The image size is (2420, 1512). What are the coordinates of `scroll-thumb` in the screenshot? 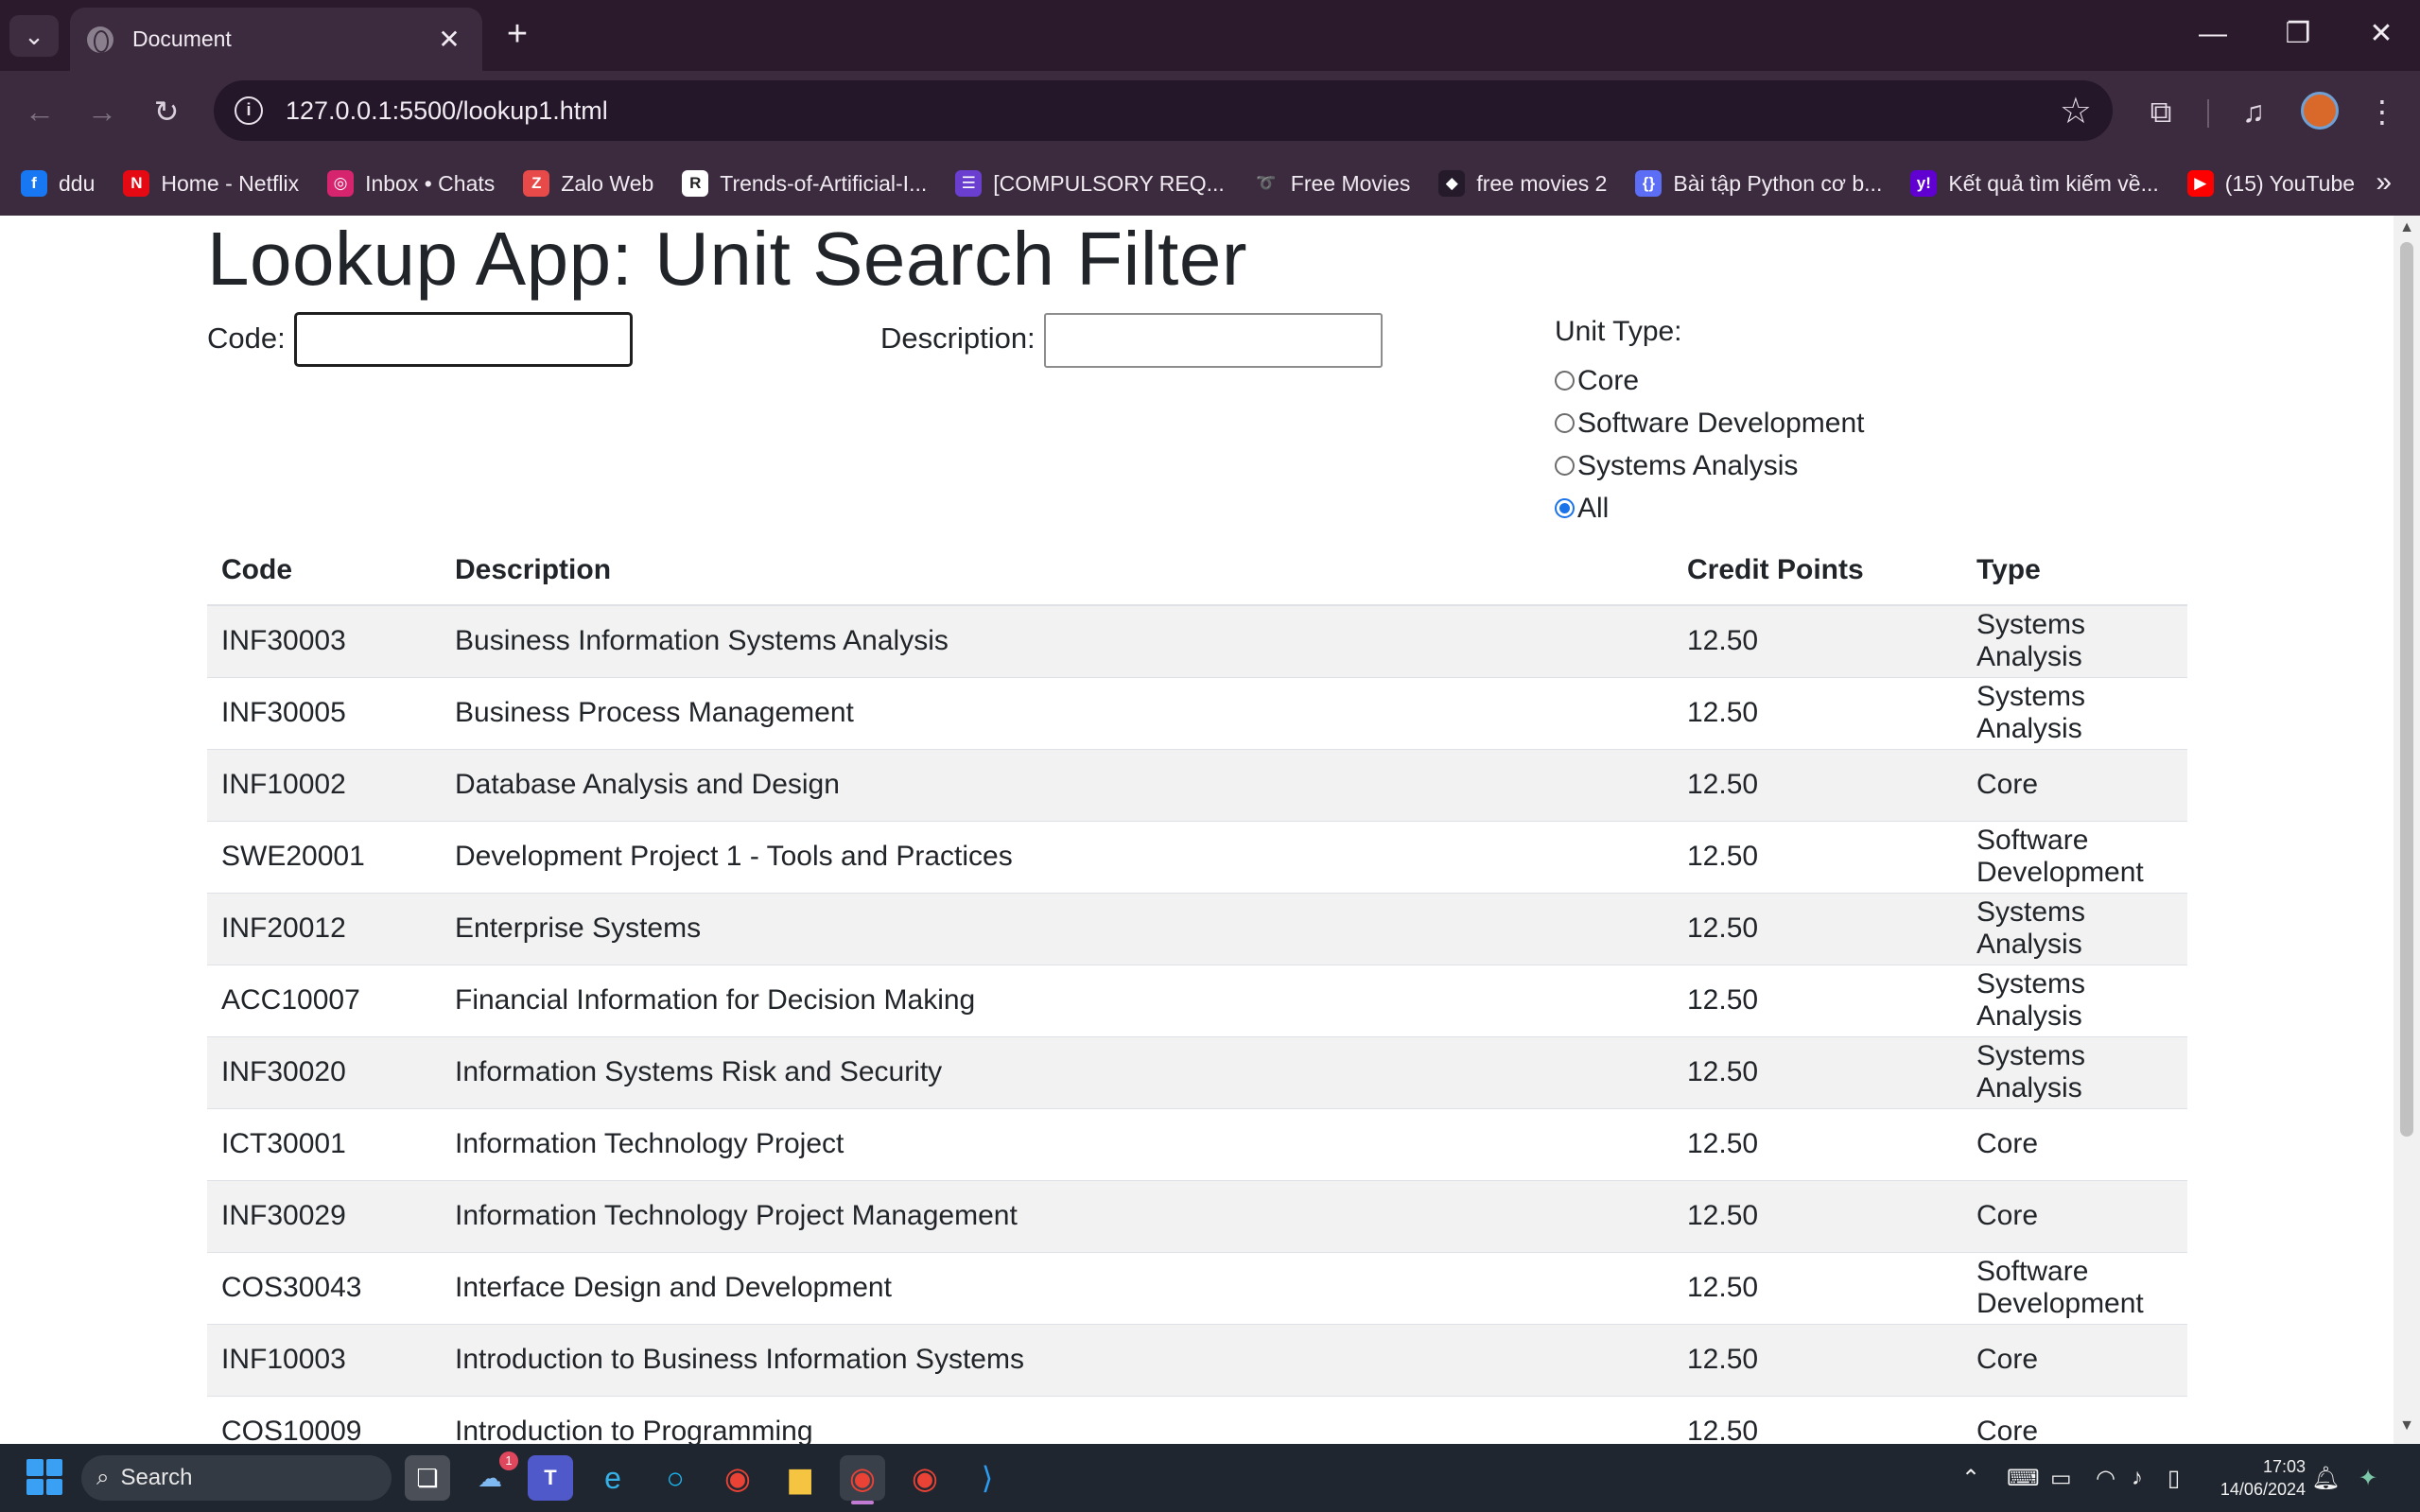 It's located at (2407, 689).